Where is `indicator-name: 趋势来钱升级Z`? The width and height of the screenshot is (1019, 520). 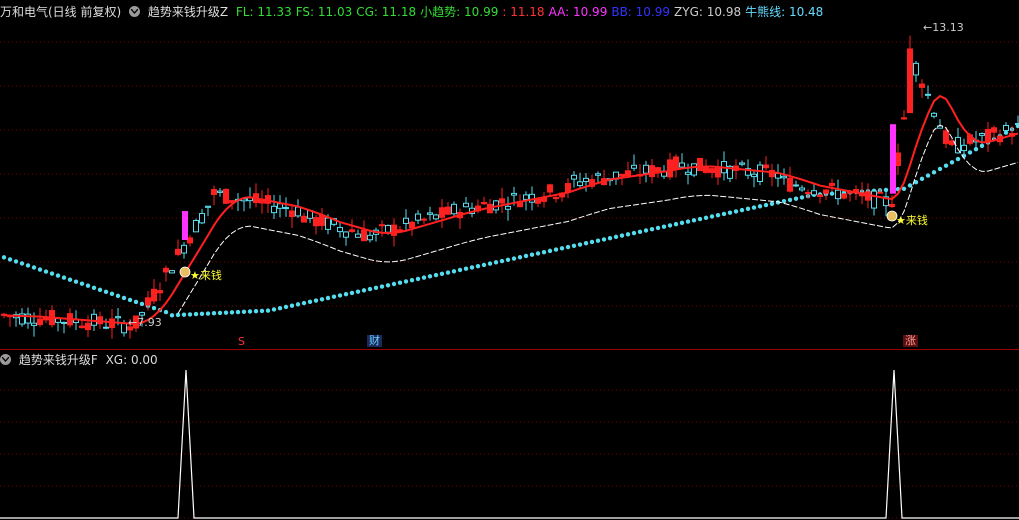
indicator-name: 趋势来钱升级Z is located at coordinates (188, 12).